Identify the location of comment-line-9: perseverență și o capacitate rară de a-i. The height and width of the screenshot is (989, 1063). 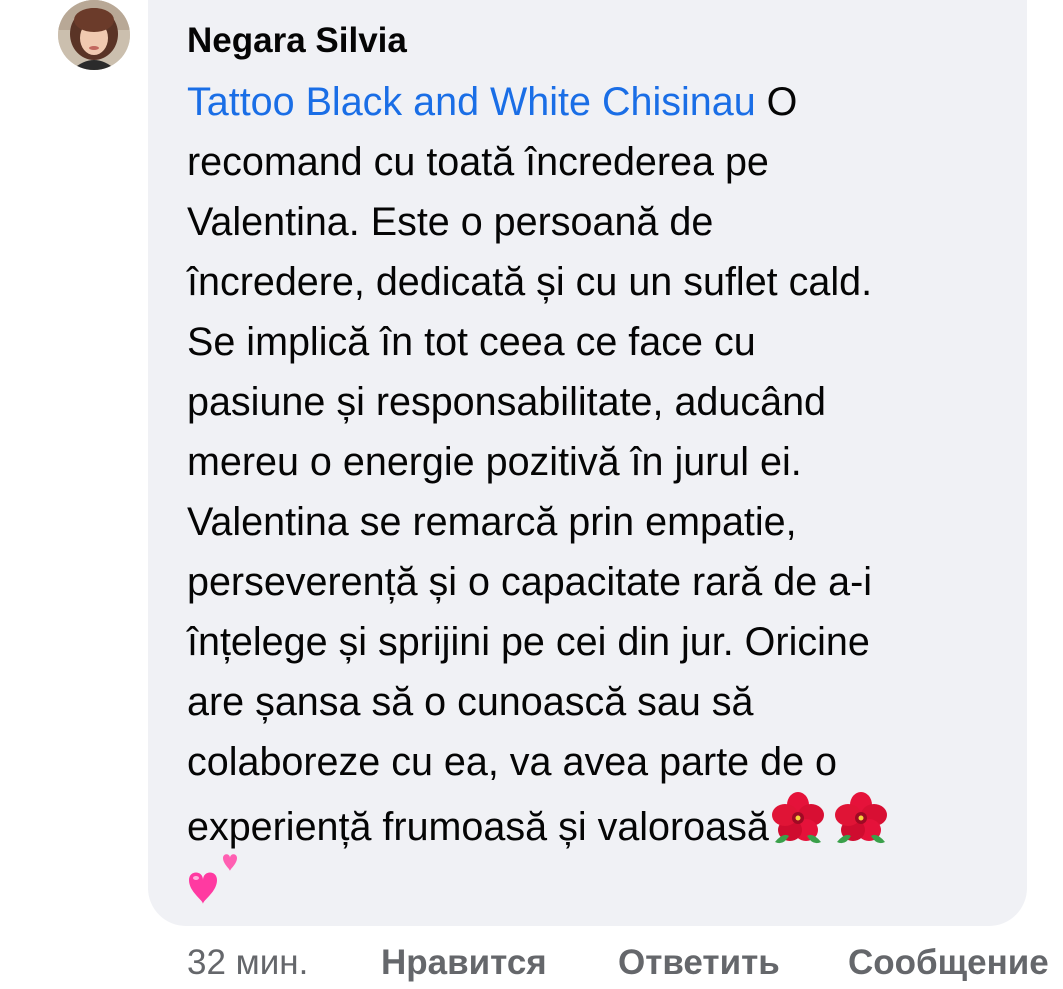
(530, 582).